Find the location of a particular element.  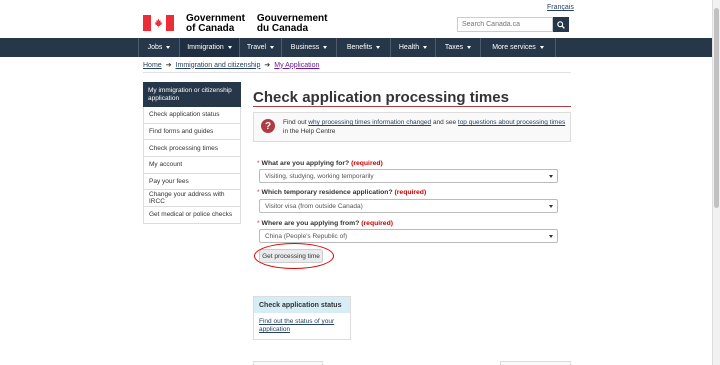

wordmark-fr: Gouvernement du Canada is located at coordinates (292, 23).